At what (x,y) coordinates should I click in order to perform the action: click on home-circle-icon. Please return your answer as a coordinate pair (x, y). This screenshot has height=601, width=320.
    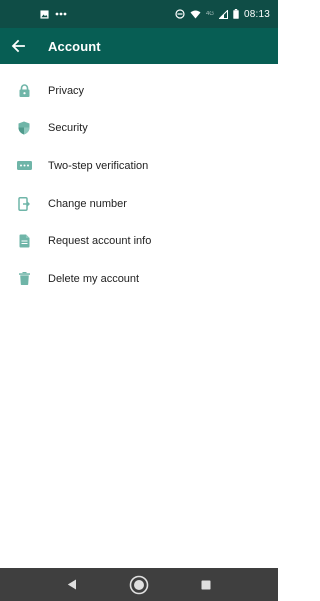
    Looking at the image, I should click on (139, 584).